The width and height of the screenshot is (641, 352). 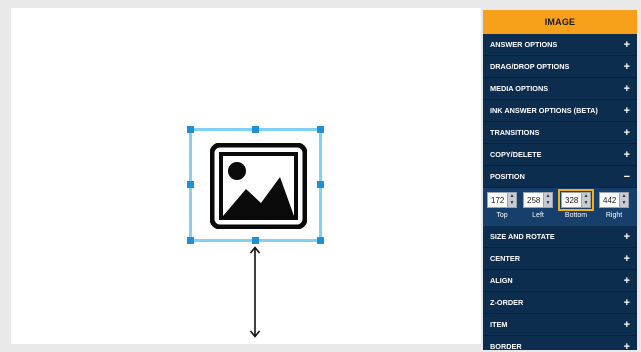 What do you see at coordinates (190, 184) in the screenshot?
I see `resize-handle-left` at bounding box center [190, 184].